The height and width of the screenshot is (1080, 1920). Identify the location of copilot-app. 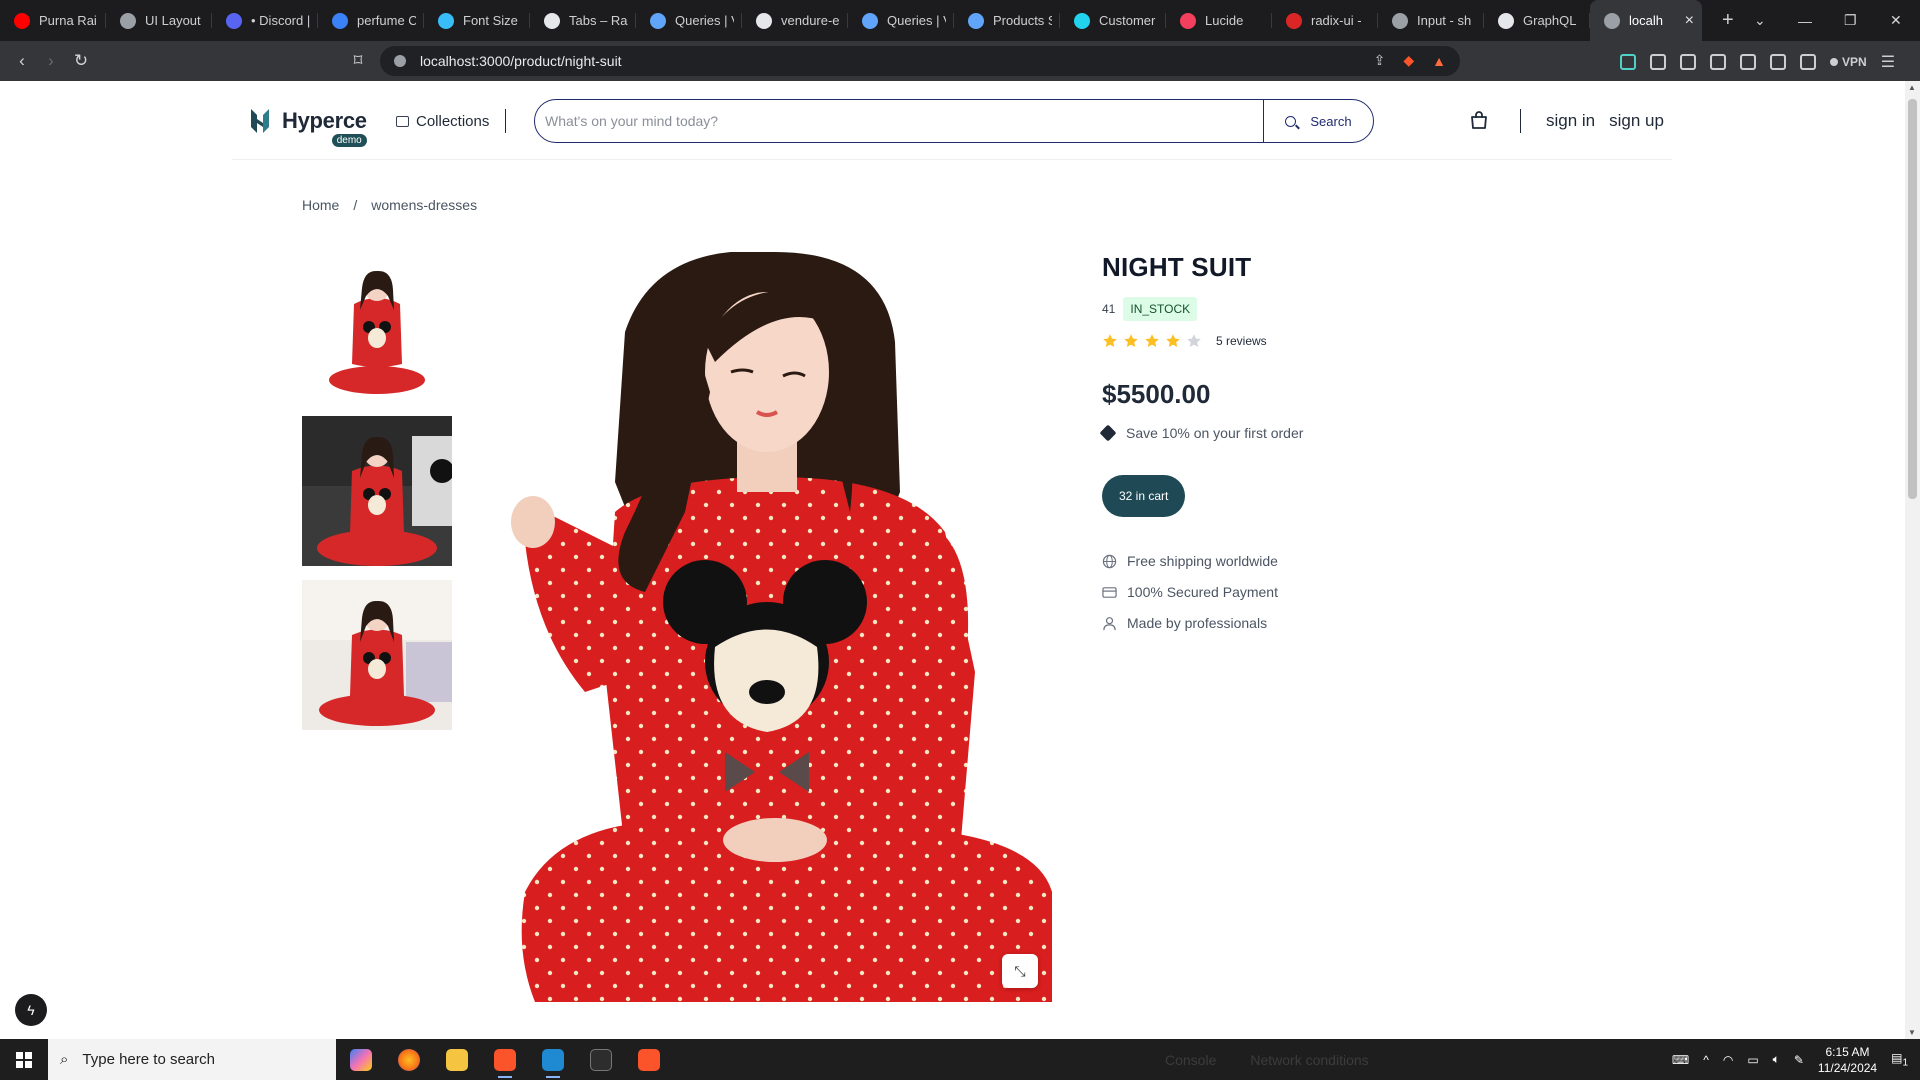
(361, 1059).